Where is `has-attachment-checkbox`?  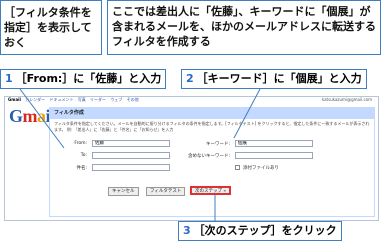
has-attachment-checkbox is located at coordinates (237, 167).